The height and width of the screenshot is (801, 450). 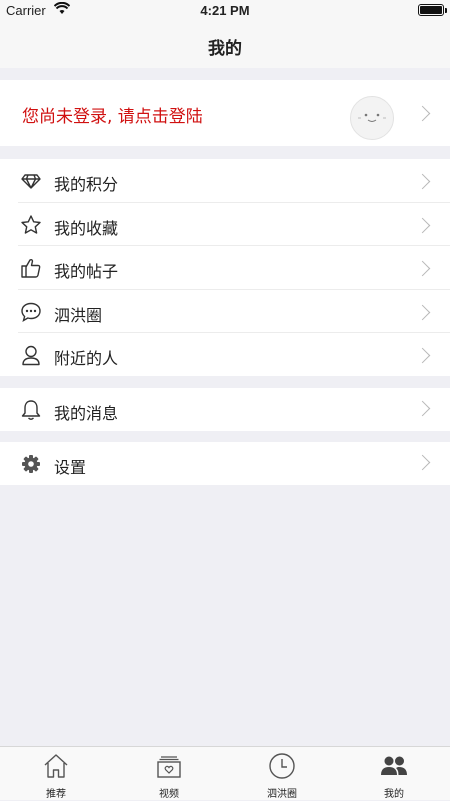 I want to click on avatar, so click(x=372, y=118).